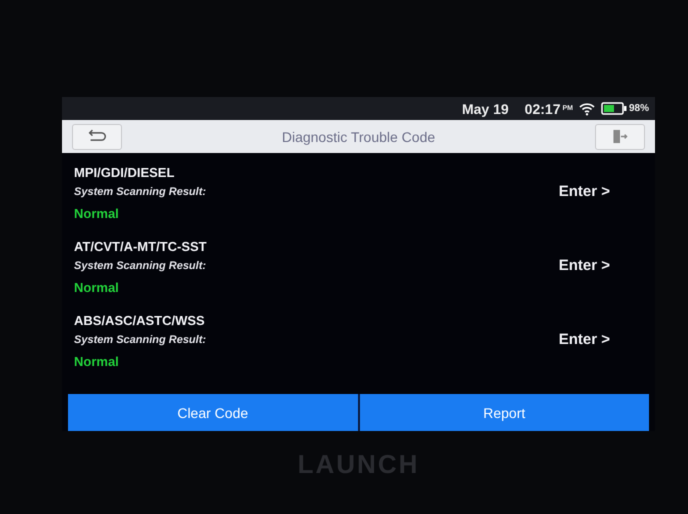  Describe the element at coordinates (140, 246) in the screenshot. I see `system-name: AT/CVT/A-MT/TC-SST` at that location.